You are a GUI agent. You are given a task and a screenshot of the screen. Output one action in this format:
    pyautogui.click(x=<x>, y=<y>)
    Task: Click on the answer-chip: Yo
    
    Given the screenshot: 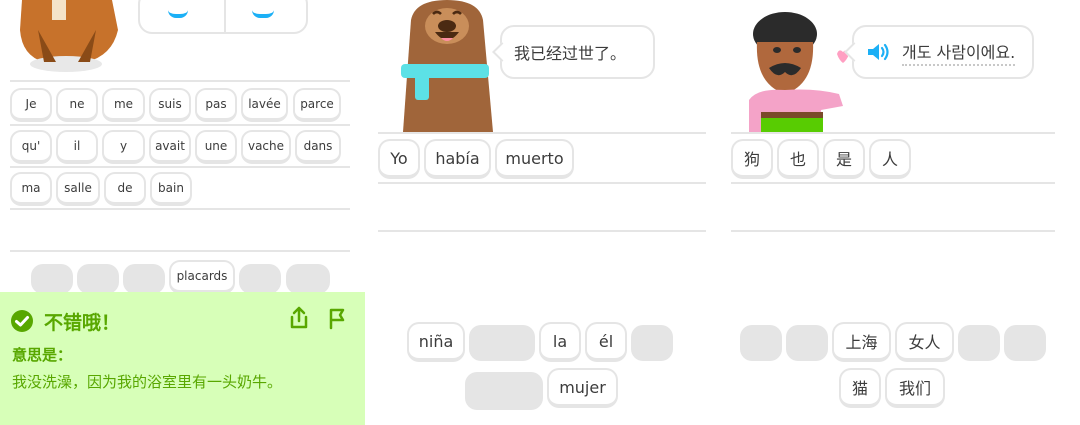 What is the action you would take?
    pyautogui.click(x=399, y=159)
    